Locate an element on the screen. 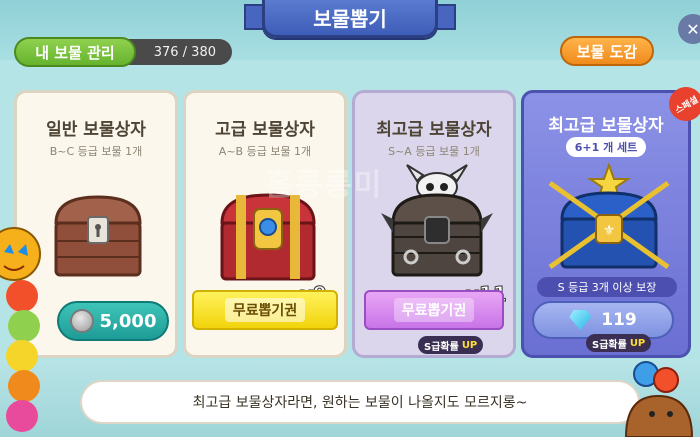  card-subtitle: B~C 등급 보물 1개 is located at coordinates (96, 151).